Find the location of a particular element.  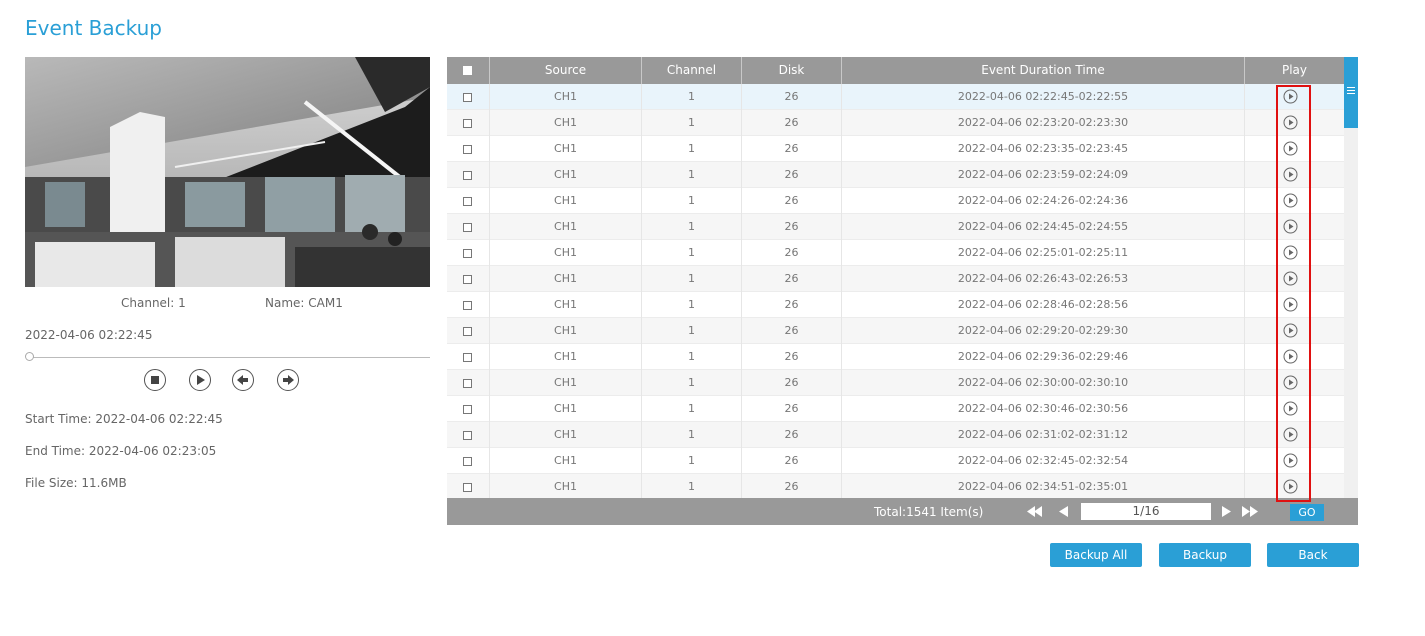

backup-all-button: Backup All is located at coordinates (1096, 555).